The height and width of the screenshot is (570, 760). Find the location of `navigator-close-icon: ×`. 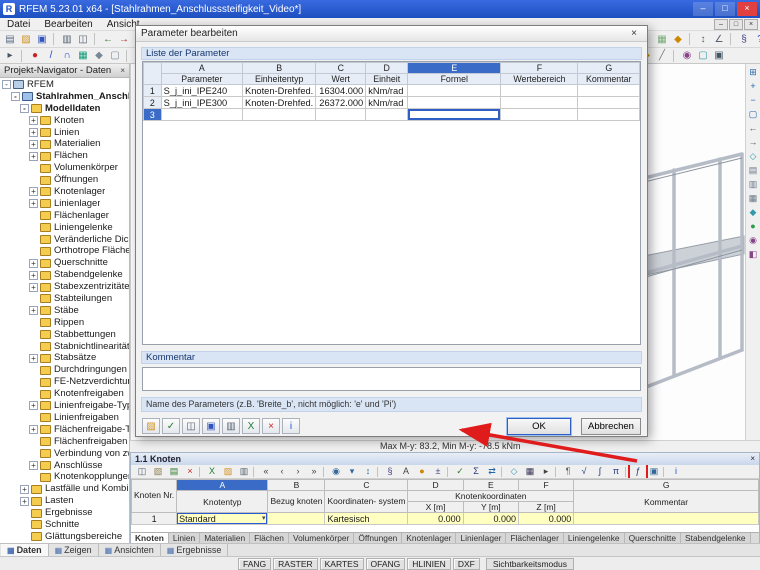

navigator-close-icon: × is located at coordinates (122, 70).